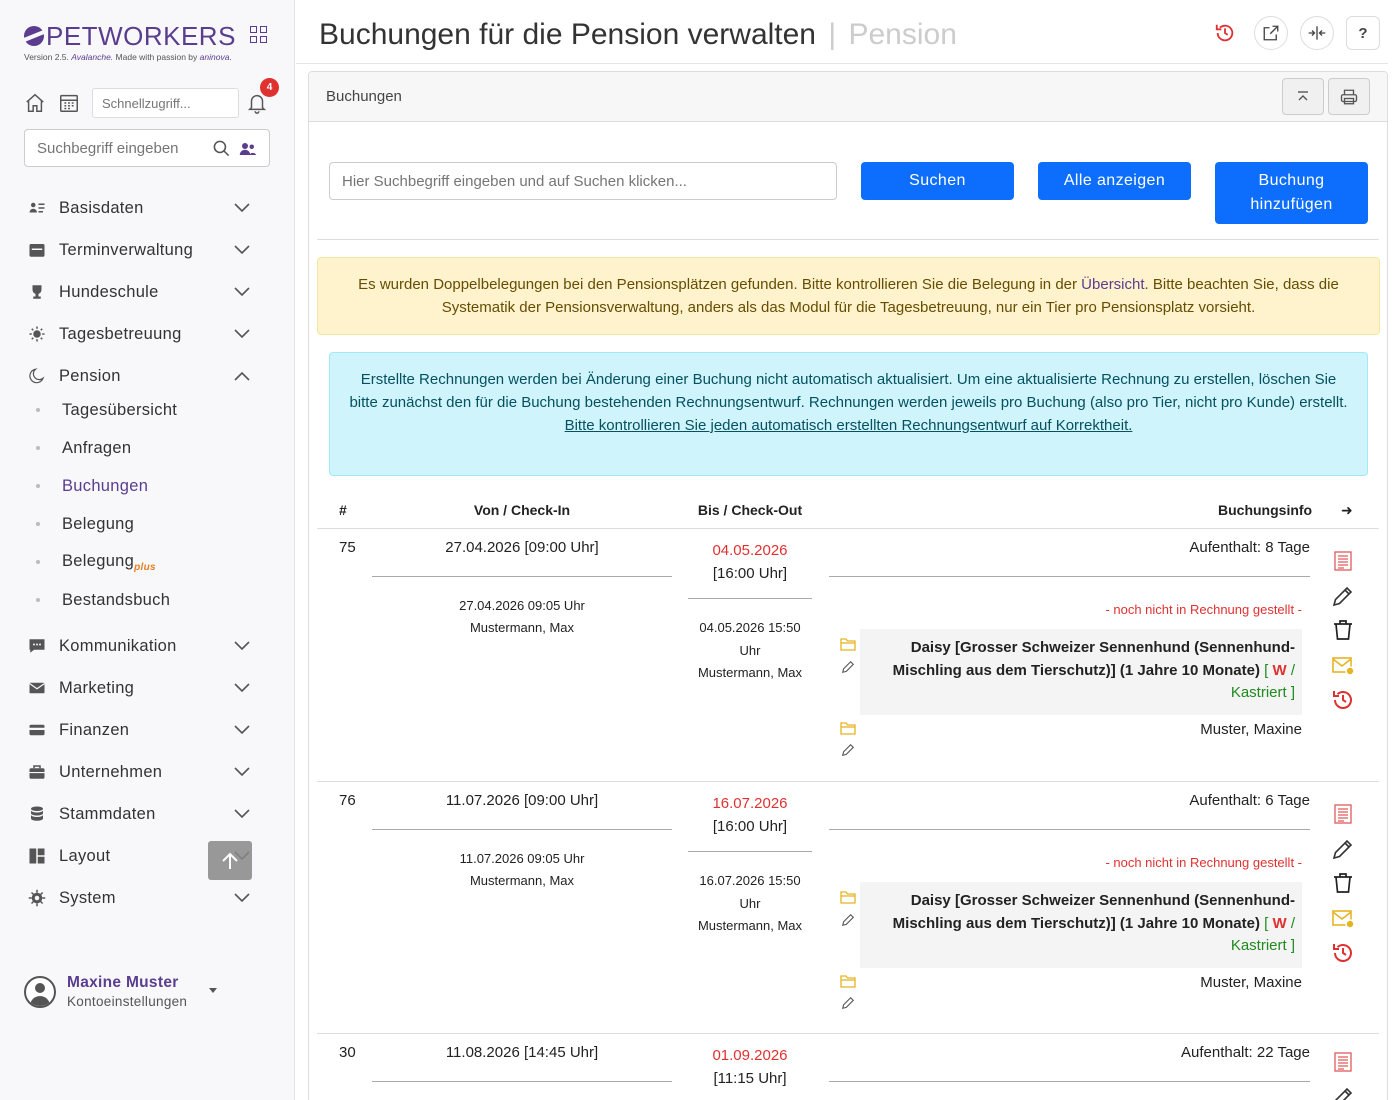 The height and width of the screenshot is (1100, 1400). I want to click on print-button, so click(1349, 96).